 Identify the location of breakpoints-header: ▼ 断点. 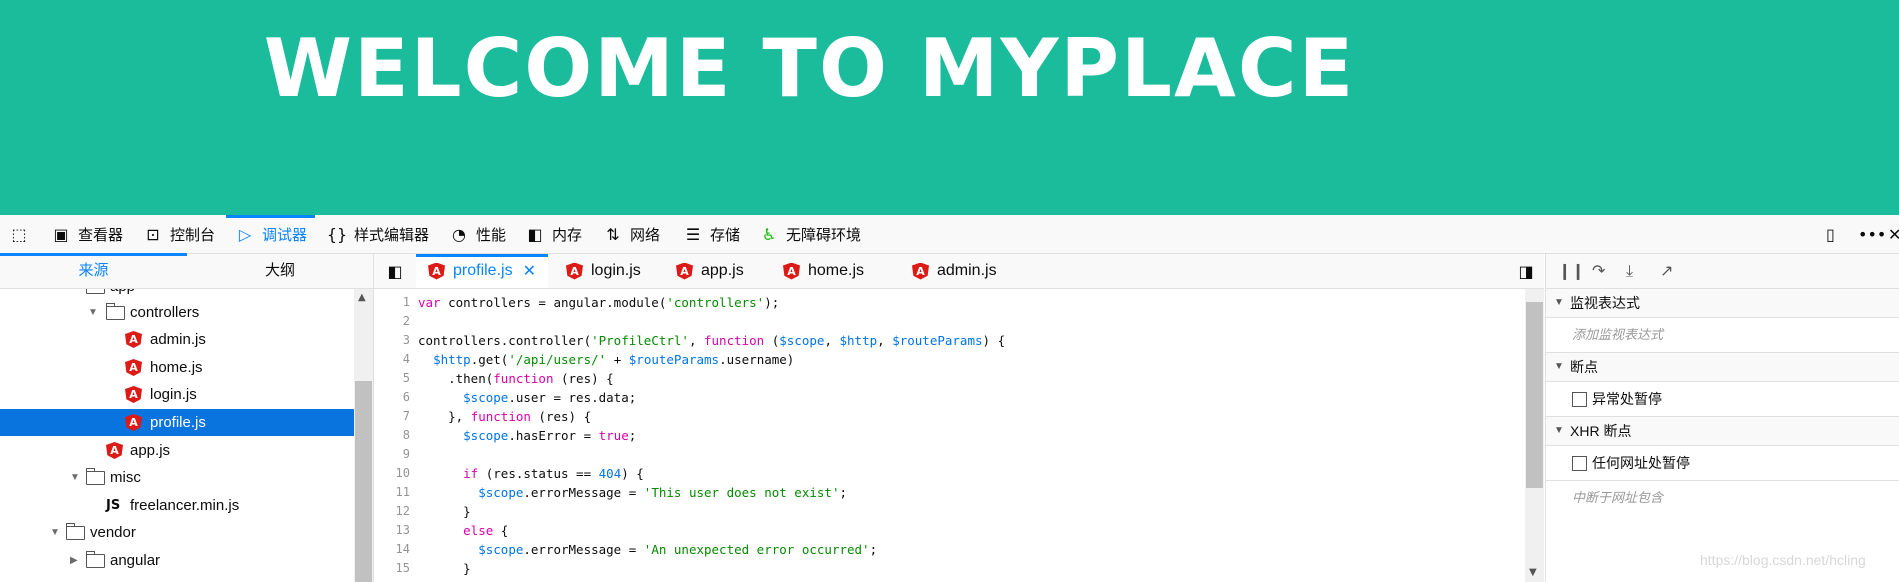
(1722, 367).